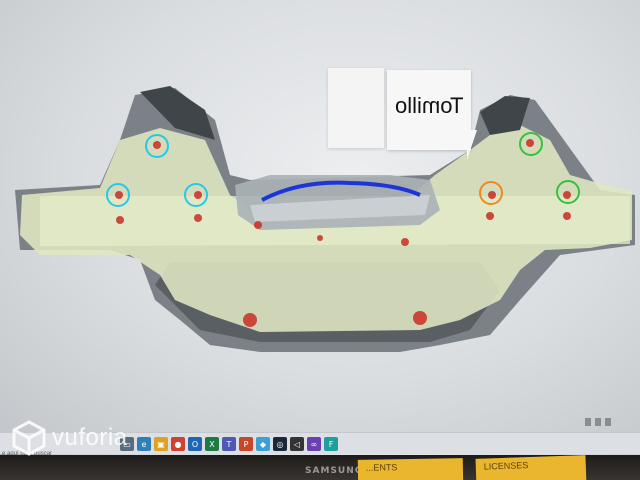  Describe the element at coordinates (90, 437) in the screenshot. I see `vuforia-logo-text: vuforia` at that location.